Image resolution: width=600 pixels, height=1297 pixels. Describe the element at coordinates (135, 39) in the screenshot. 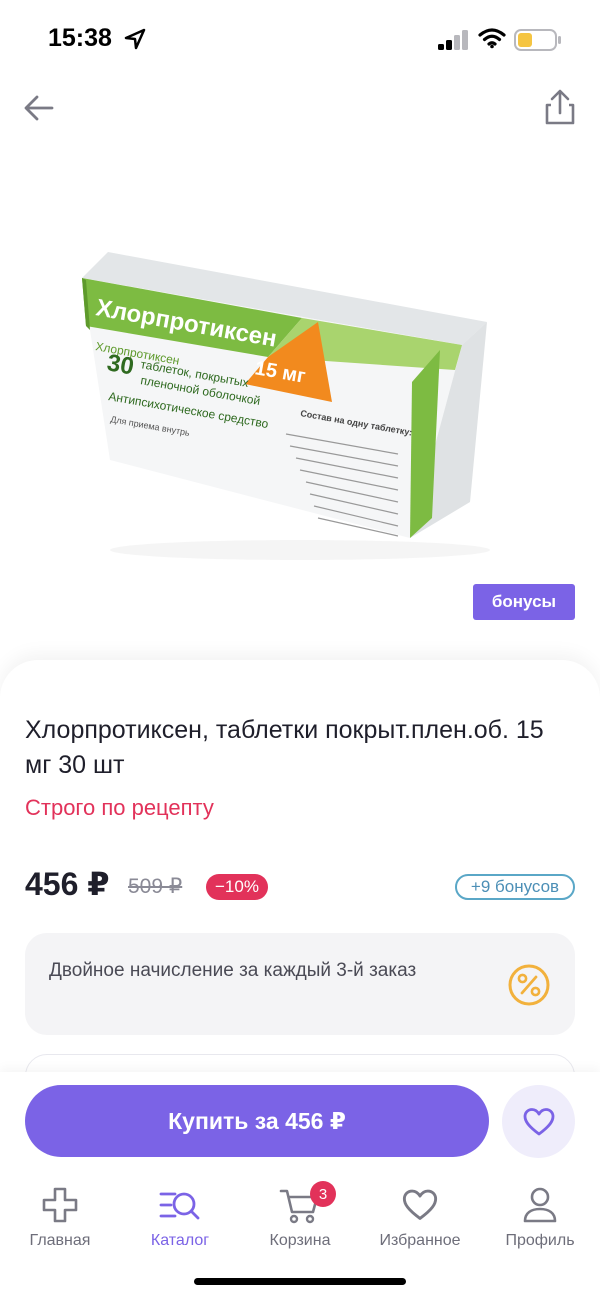

I see `location-arrow-icon` at that location.